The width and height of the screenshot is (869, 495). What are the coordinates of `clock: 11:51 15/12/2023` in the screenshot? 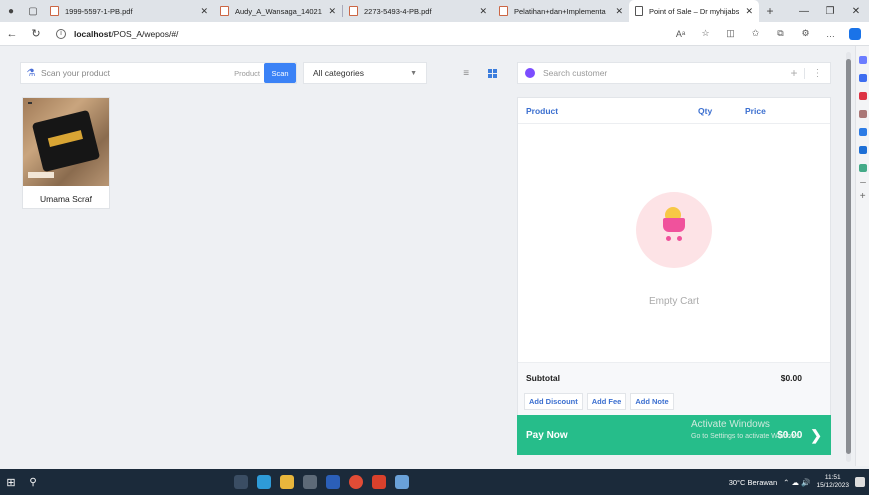 It's located at (832, 482).